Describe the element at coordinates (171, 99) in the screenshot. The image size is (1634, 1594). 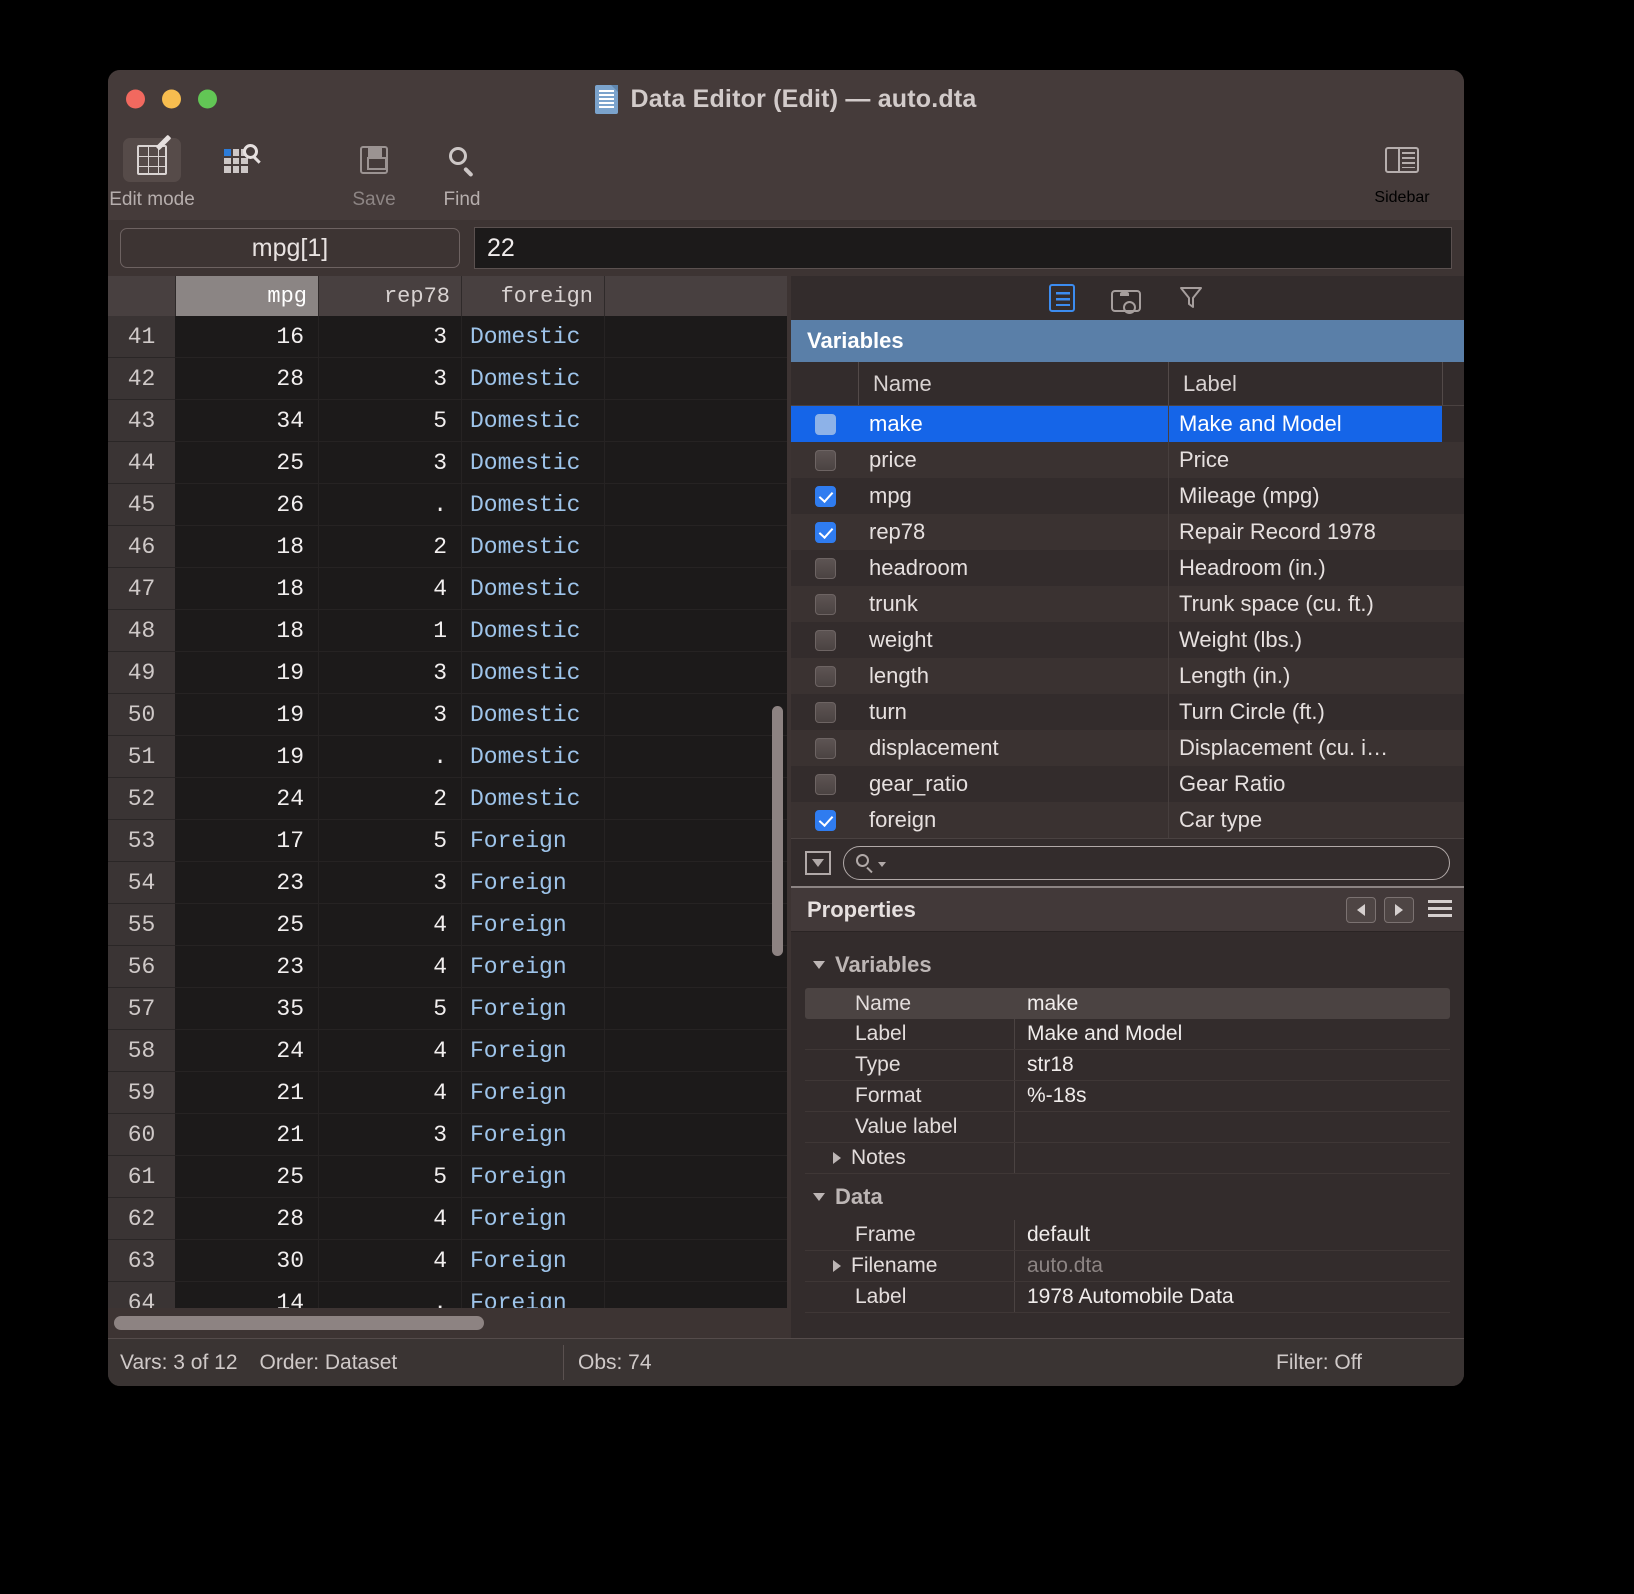
I see `minimize-button` at that location.